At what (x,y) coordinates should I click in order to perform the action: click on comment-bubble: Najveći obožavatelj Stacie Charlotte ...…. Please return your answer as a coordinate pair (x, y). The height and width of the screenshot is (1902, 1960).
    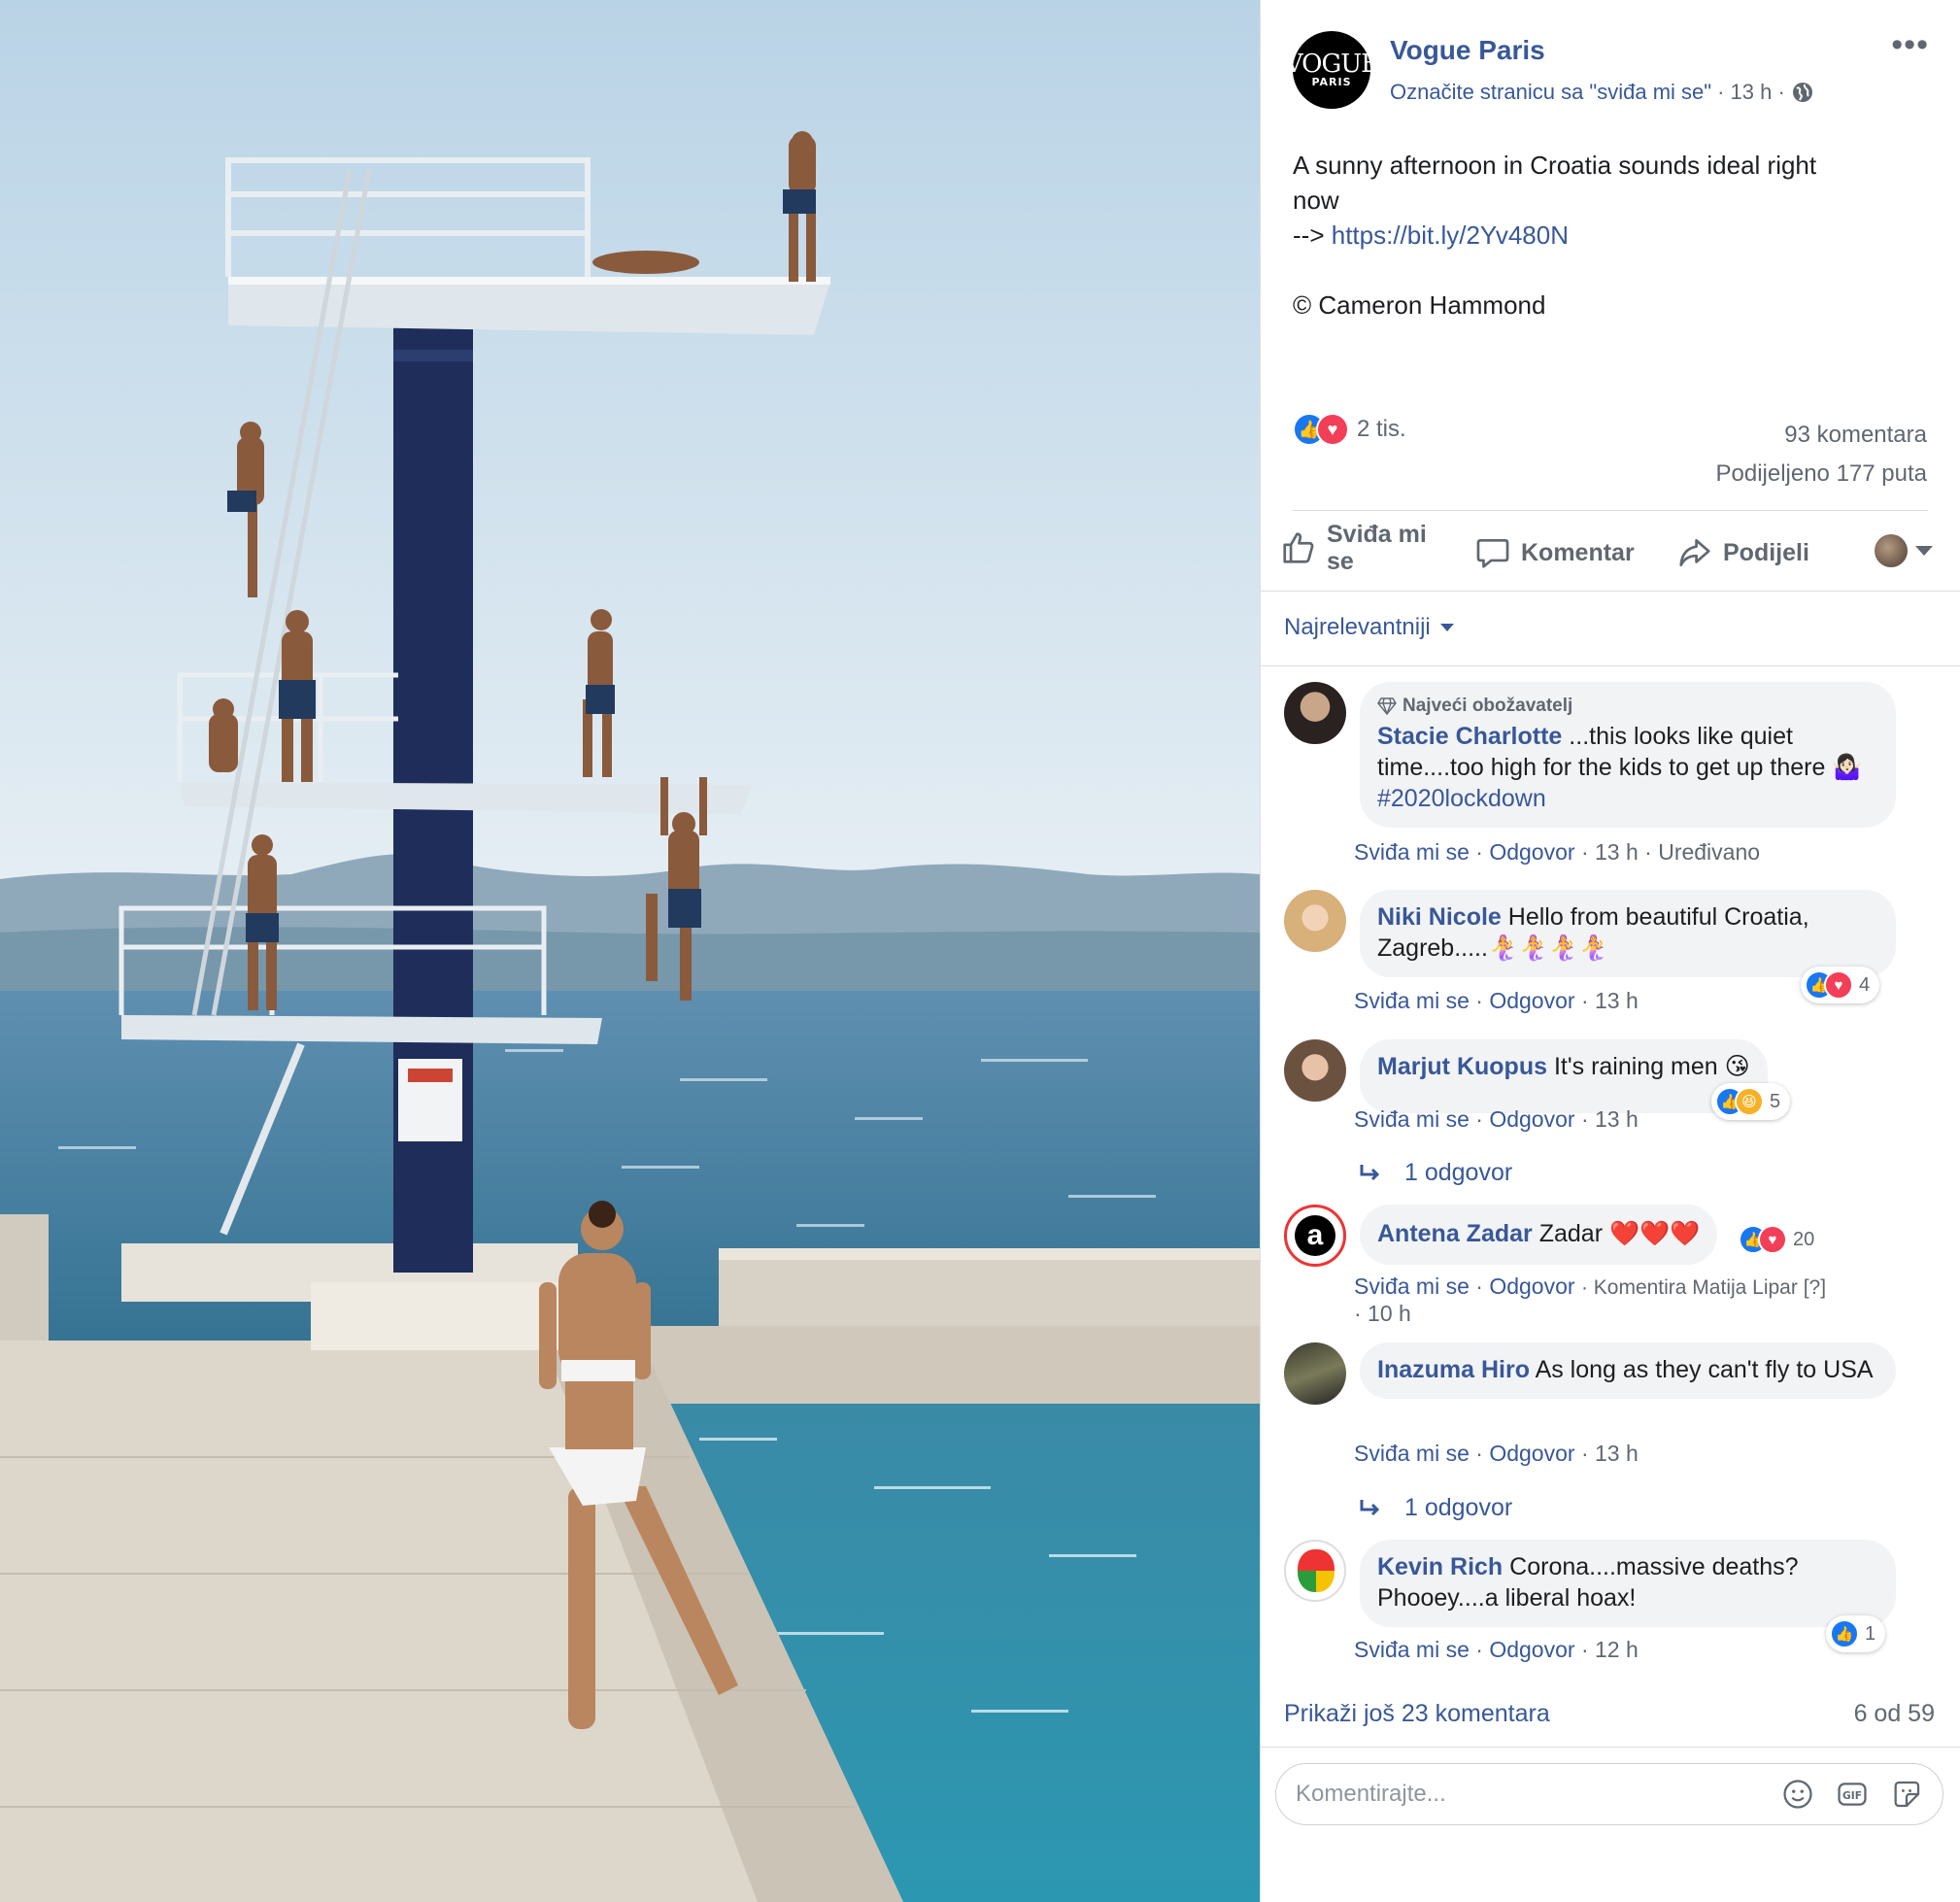
    Looking at the image, I should click on (1628, 755).